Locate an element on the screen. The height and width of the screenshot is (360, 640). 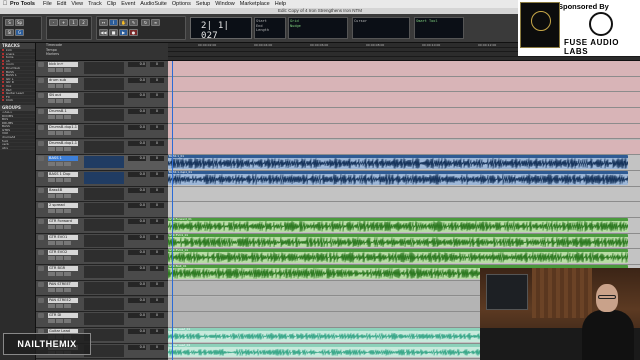
menu-clip: Clip is located at coordinates (114, 4).